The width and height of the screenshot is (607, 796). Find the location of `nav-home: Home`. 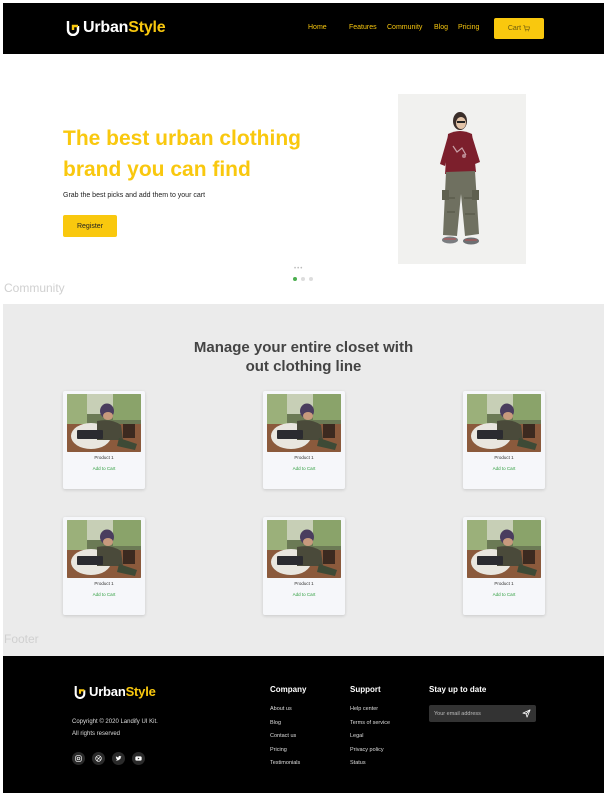

nav-home: Home is located at coordinates (317, 27).